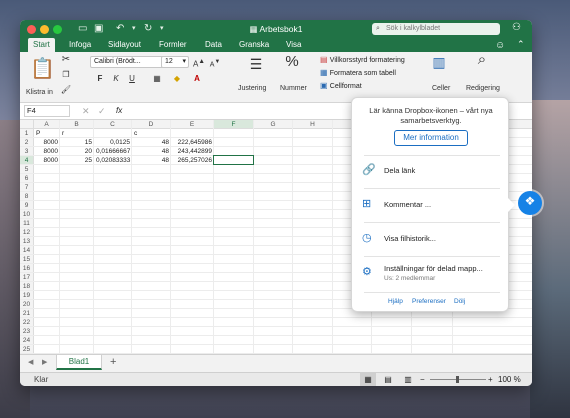 This screenshot has height=418, width=570. Describe the element at coordinates (77, 160) in the screenshot. I see `table-cell: 25` at that location.